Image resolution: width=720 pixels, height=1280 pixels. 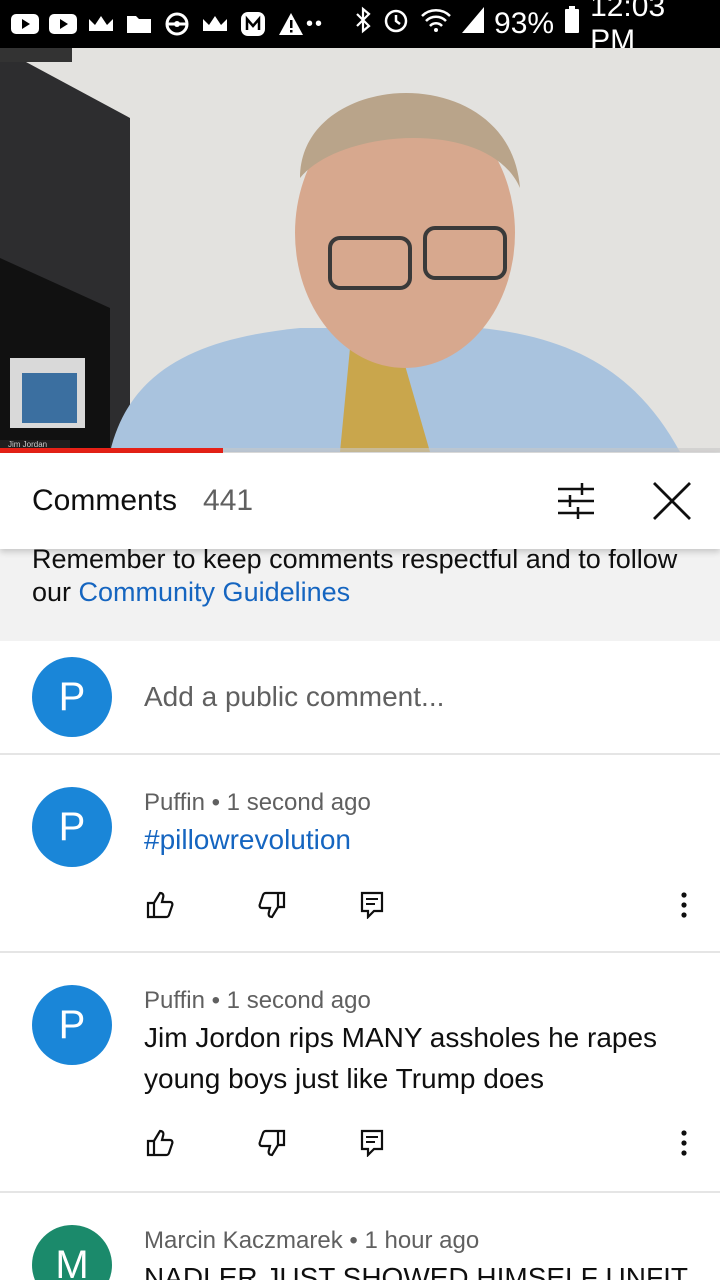 What do you see at coordinates (228, 500) in the screenshot?
I see `comments-count: 441` at bounding box center [228, 500].